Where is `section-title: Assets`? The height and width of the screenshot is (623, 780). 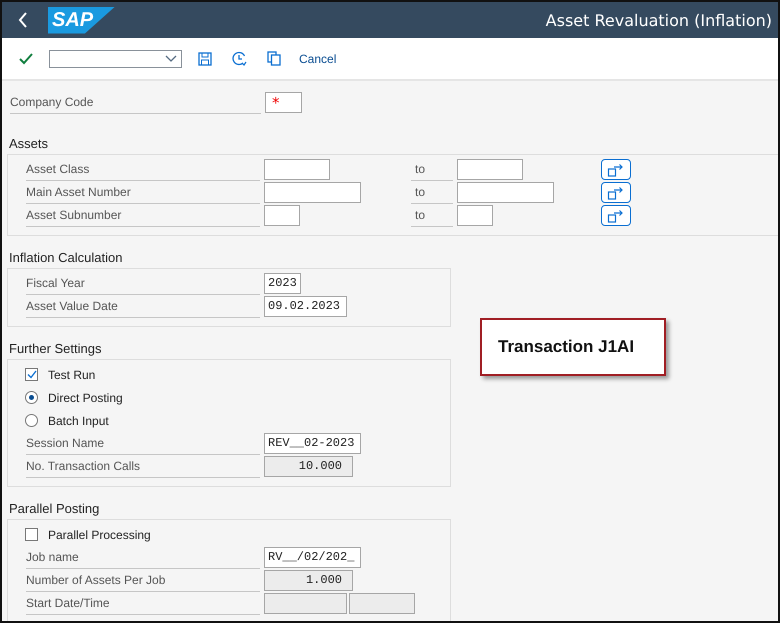 section-title: Assets is located at coordinates (28, 143).